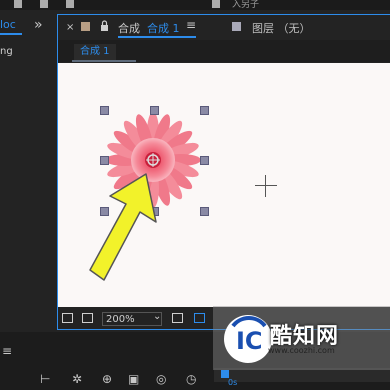 The width and height of the screenshot is (390, 390). Describe the element at coordinates (133, 379) in the screenshot. I see `frame-blending-icon: ▣` at that location.